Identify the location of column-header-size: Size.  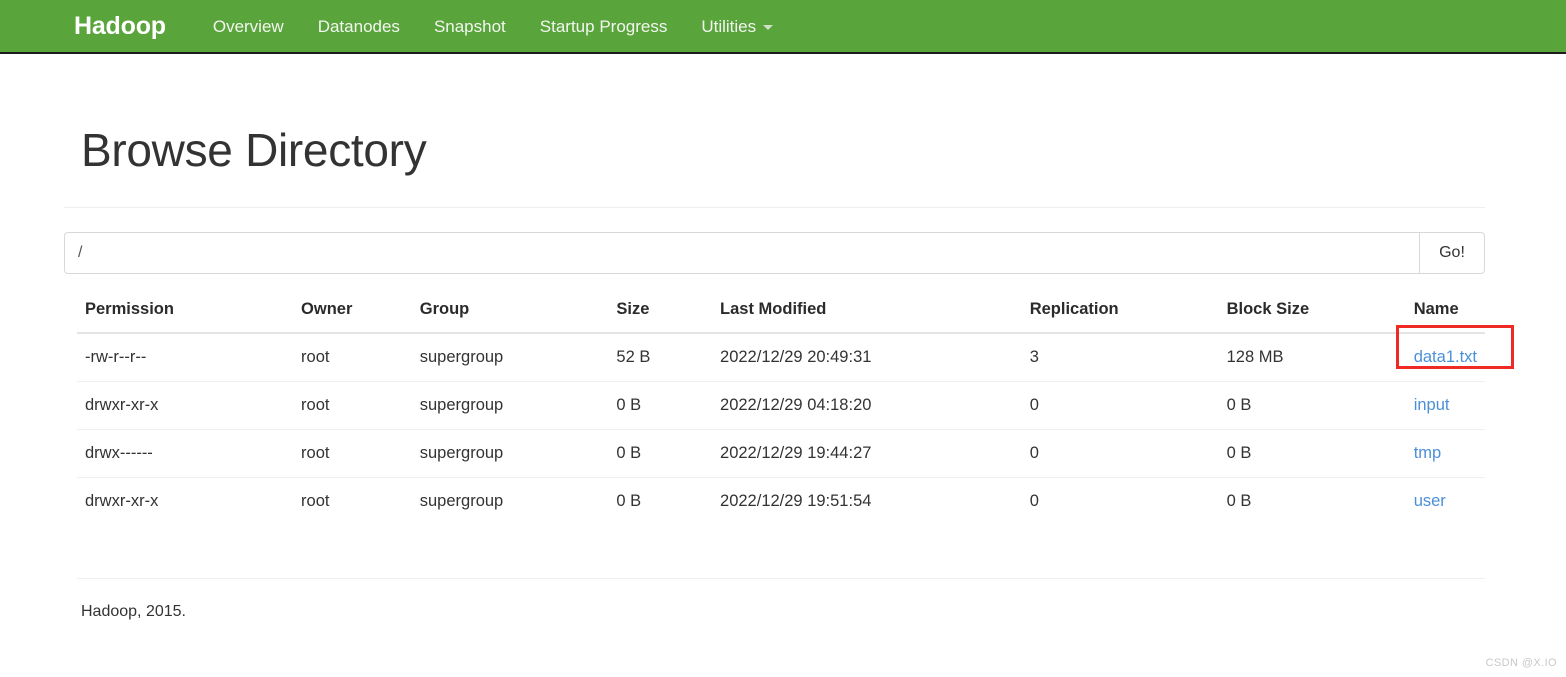
(660, 316).